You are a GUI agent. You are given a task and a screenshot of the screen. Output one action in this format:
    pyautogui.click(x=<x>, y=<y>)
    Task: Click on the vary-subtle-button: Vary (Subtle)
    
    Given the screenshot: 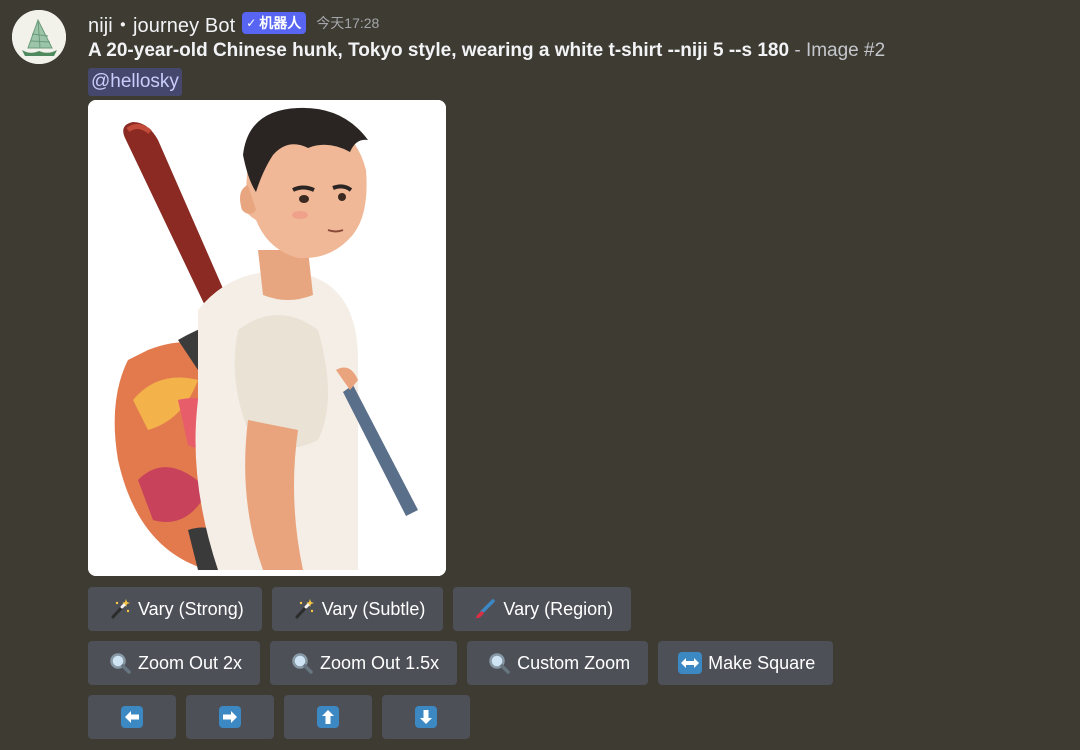 What is the action you would take?
    pyautogui.click(x=357, y=609)
    